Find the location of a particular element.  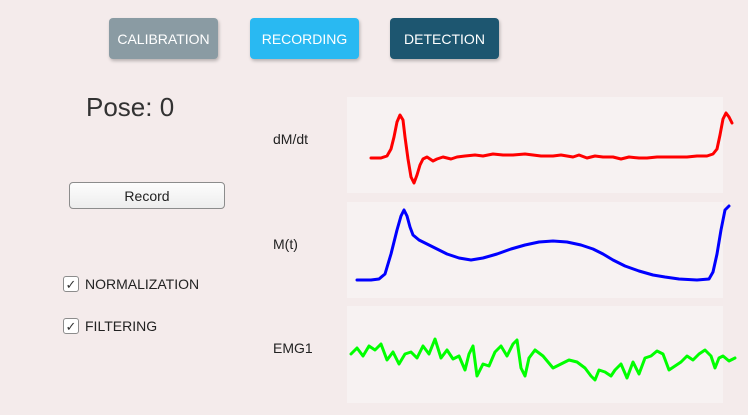

mt-plot is located at coordinates (539, 250).